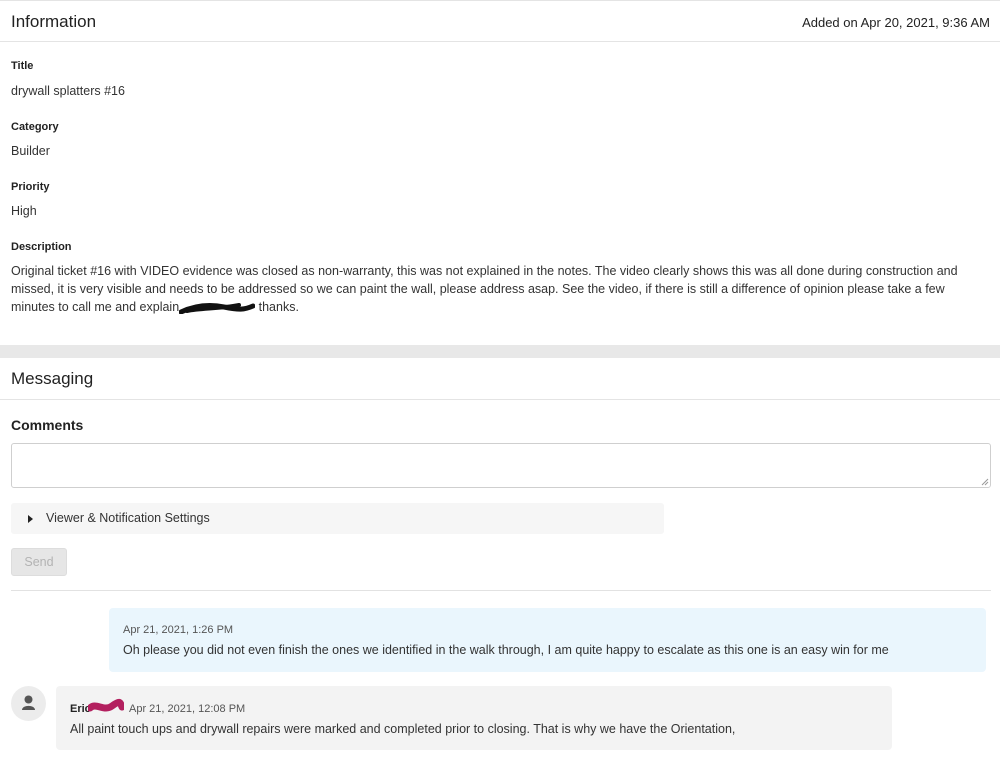 The height and width of the screenshot is (769, 1000). What do you see at coordinates (985, 482) in the screenshot?
I see `resize-grip-icon` at bounding box center [985, 482].